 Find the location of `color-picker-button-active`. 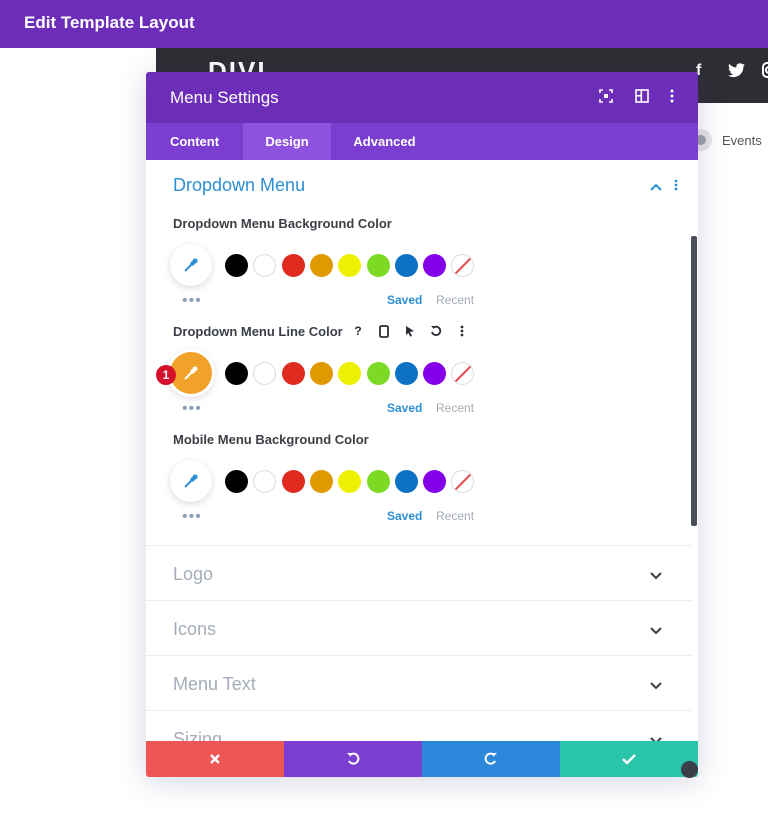

color-picker-button-active is located at coordinates (191, 373).